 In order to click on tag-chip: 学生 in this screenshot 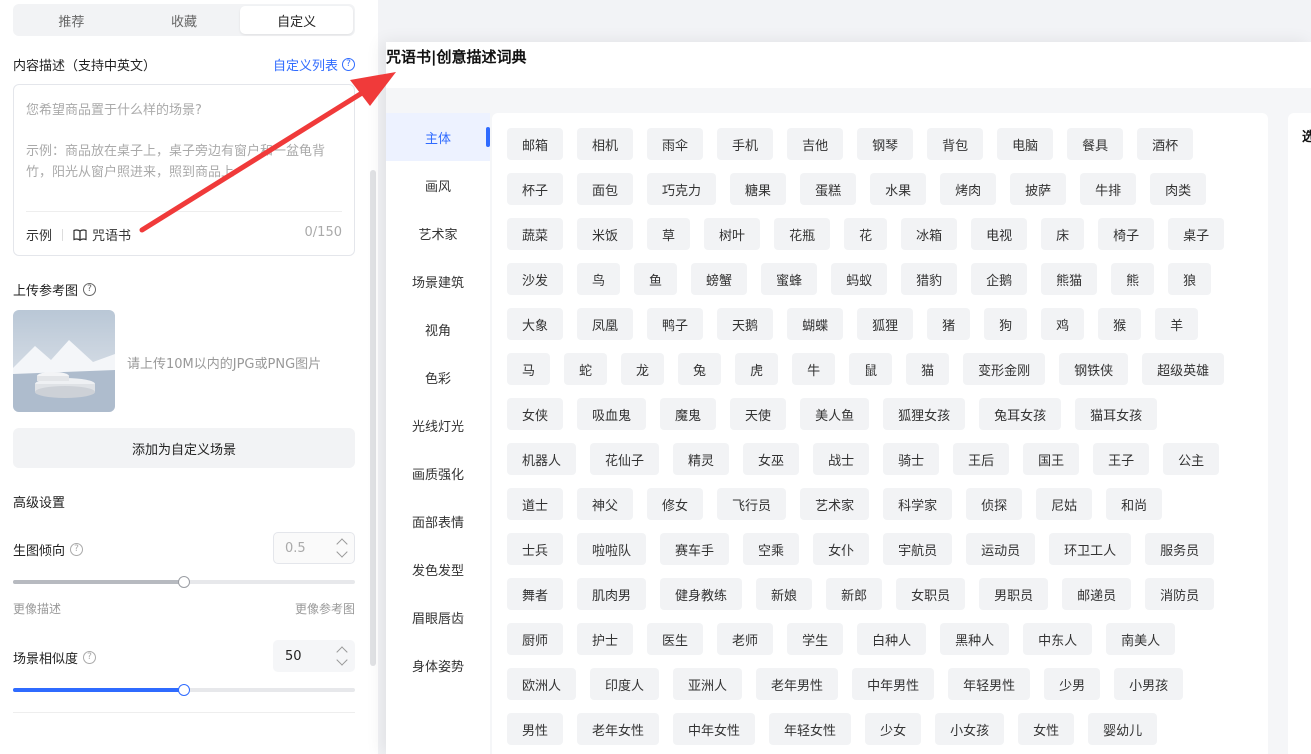, I will do `click(815, 639)`.